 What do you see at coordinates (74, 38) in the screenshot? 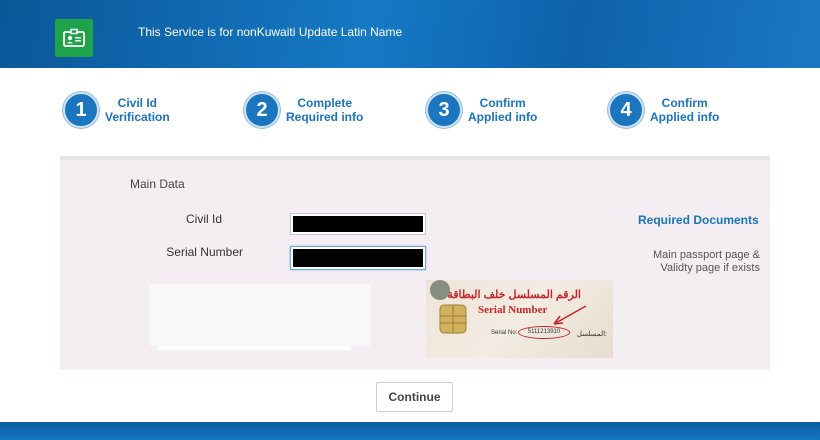
I see `id-card-icon` at bounding box center [74, 38].